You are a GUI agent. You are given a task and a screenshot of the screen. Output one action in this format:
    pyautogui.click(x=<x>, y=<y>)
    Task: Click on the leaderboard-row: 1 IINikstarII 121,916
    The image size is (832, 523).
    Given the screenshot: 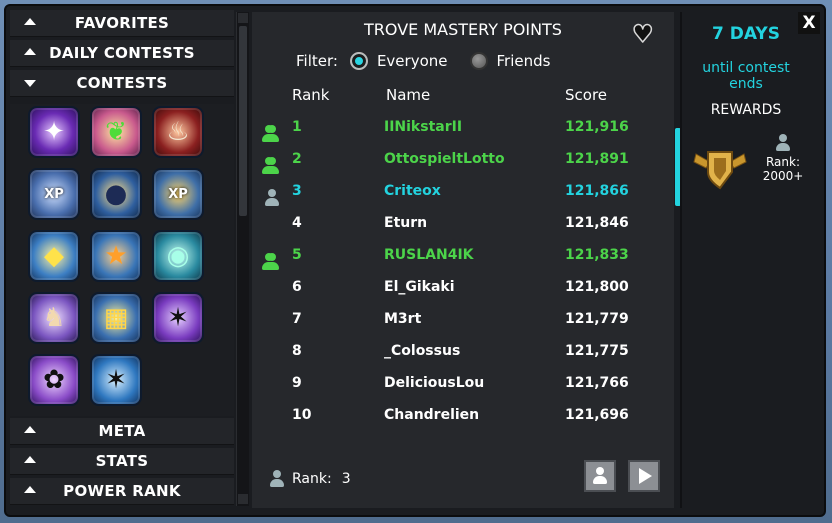 What is the action you would take?
    pyautogui.click(x=463, y=127)
    